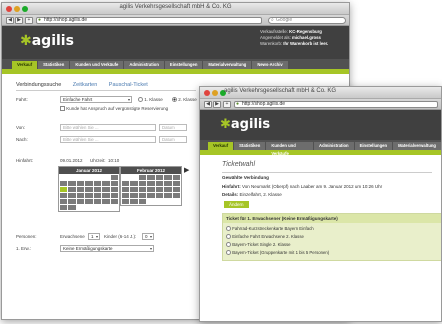 This screenshot has height=324, width=442. What do you see at coordinates (174, 100) in the screenshot?
I see `class2-radio` at bounding box center [174, 100].